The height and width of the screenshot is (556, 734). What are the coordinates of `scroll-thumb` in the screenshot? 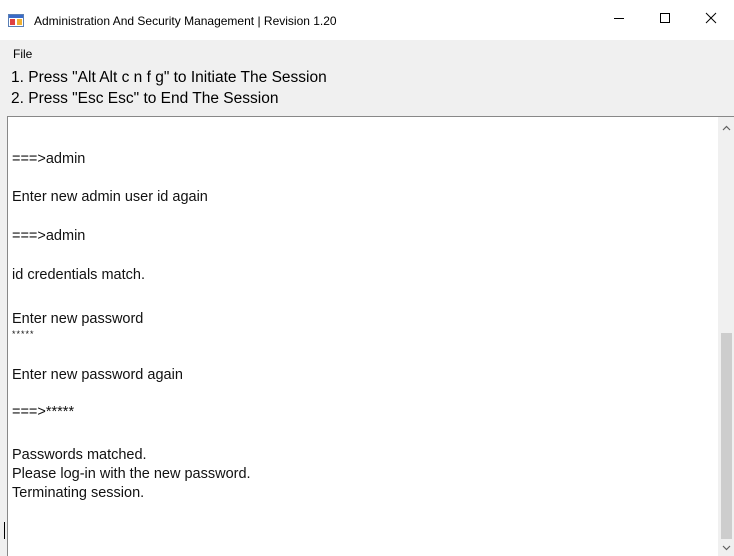 It's located at (726, 436).